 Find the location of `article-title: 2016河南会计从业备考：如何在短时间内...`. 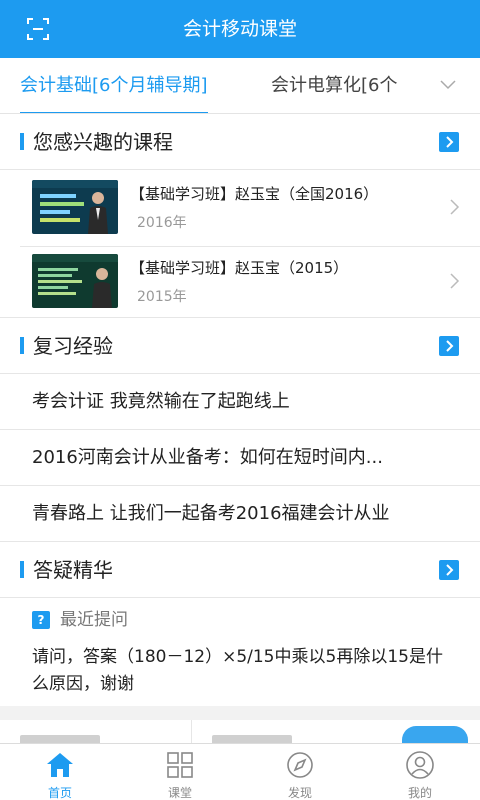

article-title: 2016河南会计从业备考：如何在短时间内... is located at coordinates (207, 457).